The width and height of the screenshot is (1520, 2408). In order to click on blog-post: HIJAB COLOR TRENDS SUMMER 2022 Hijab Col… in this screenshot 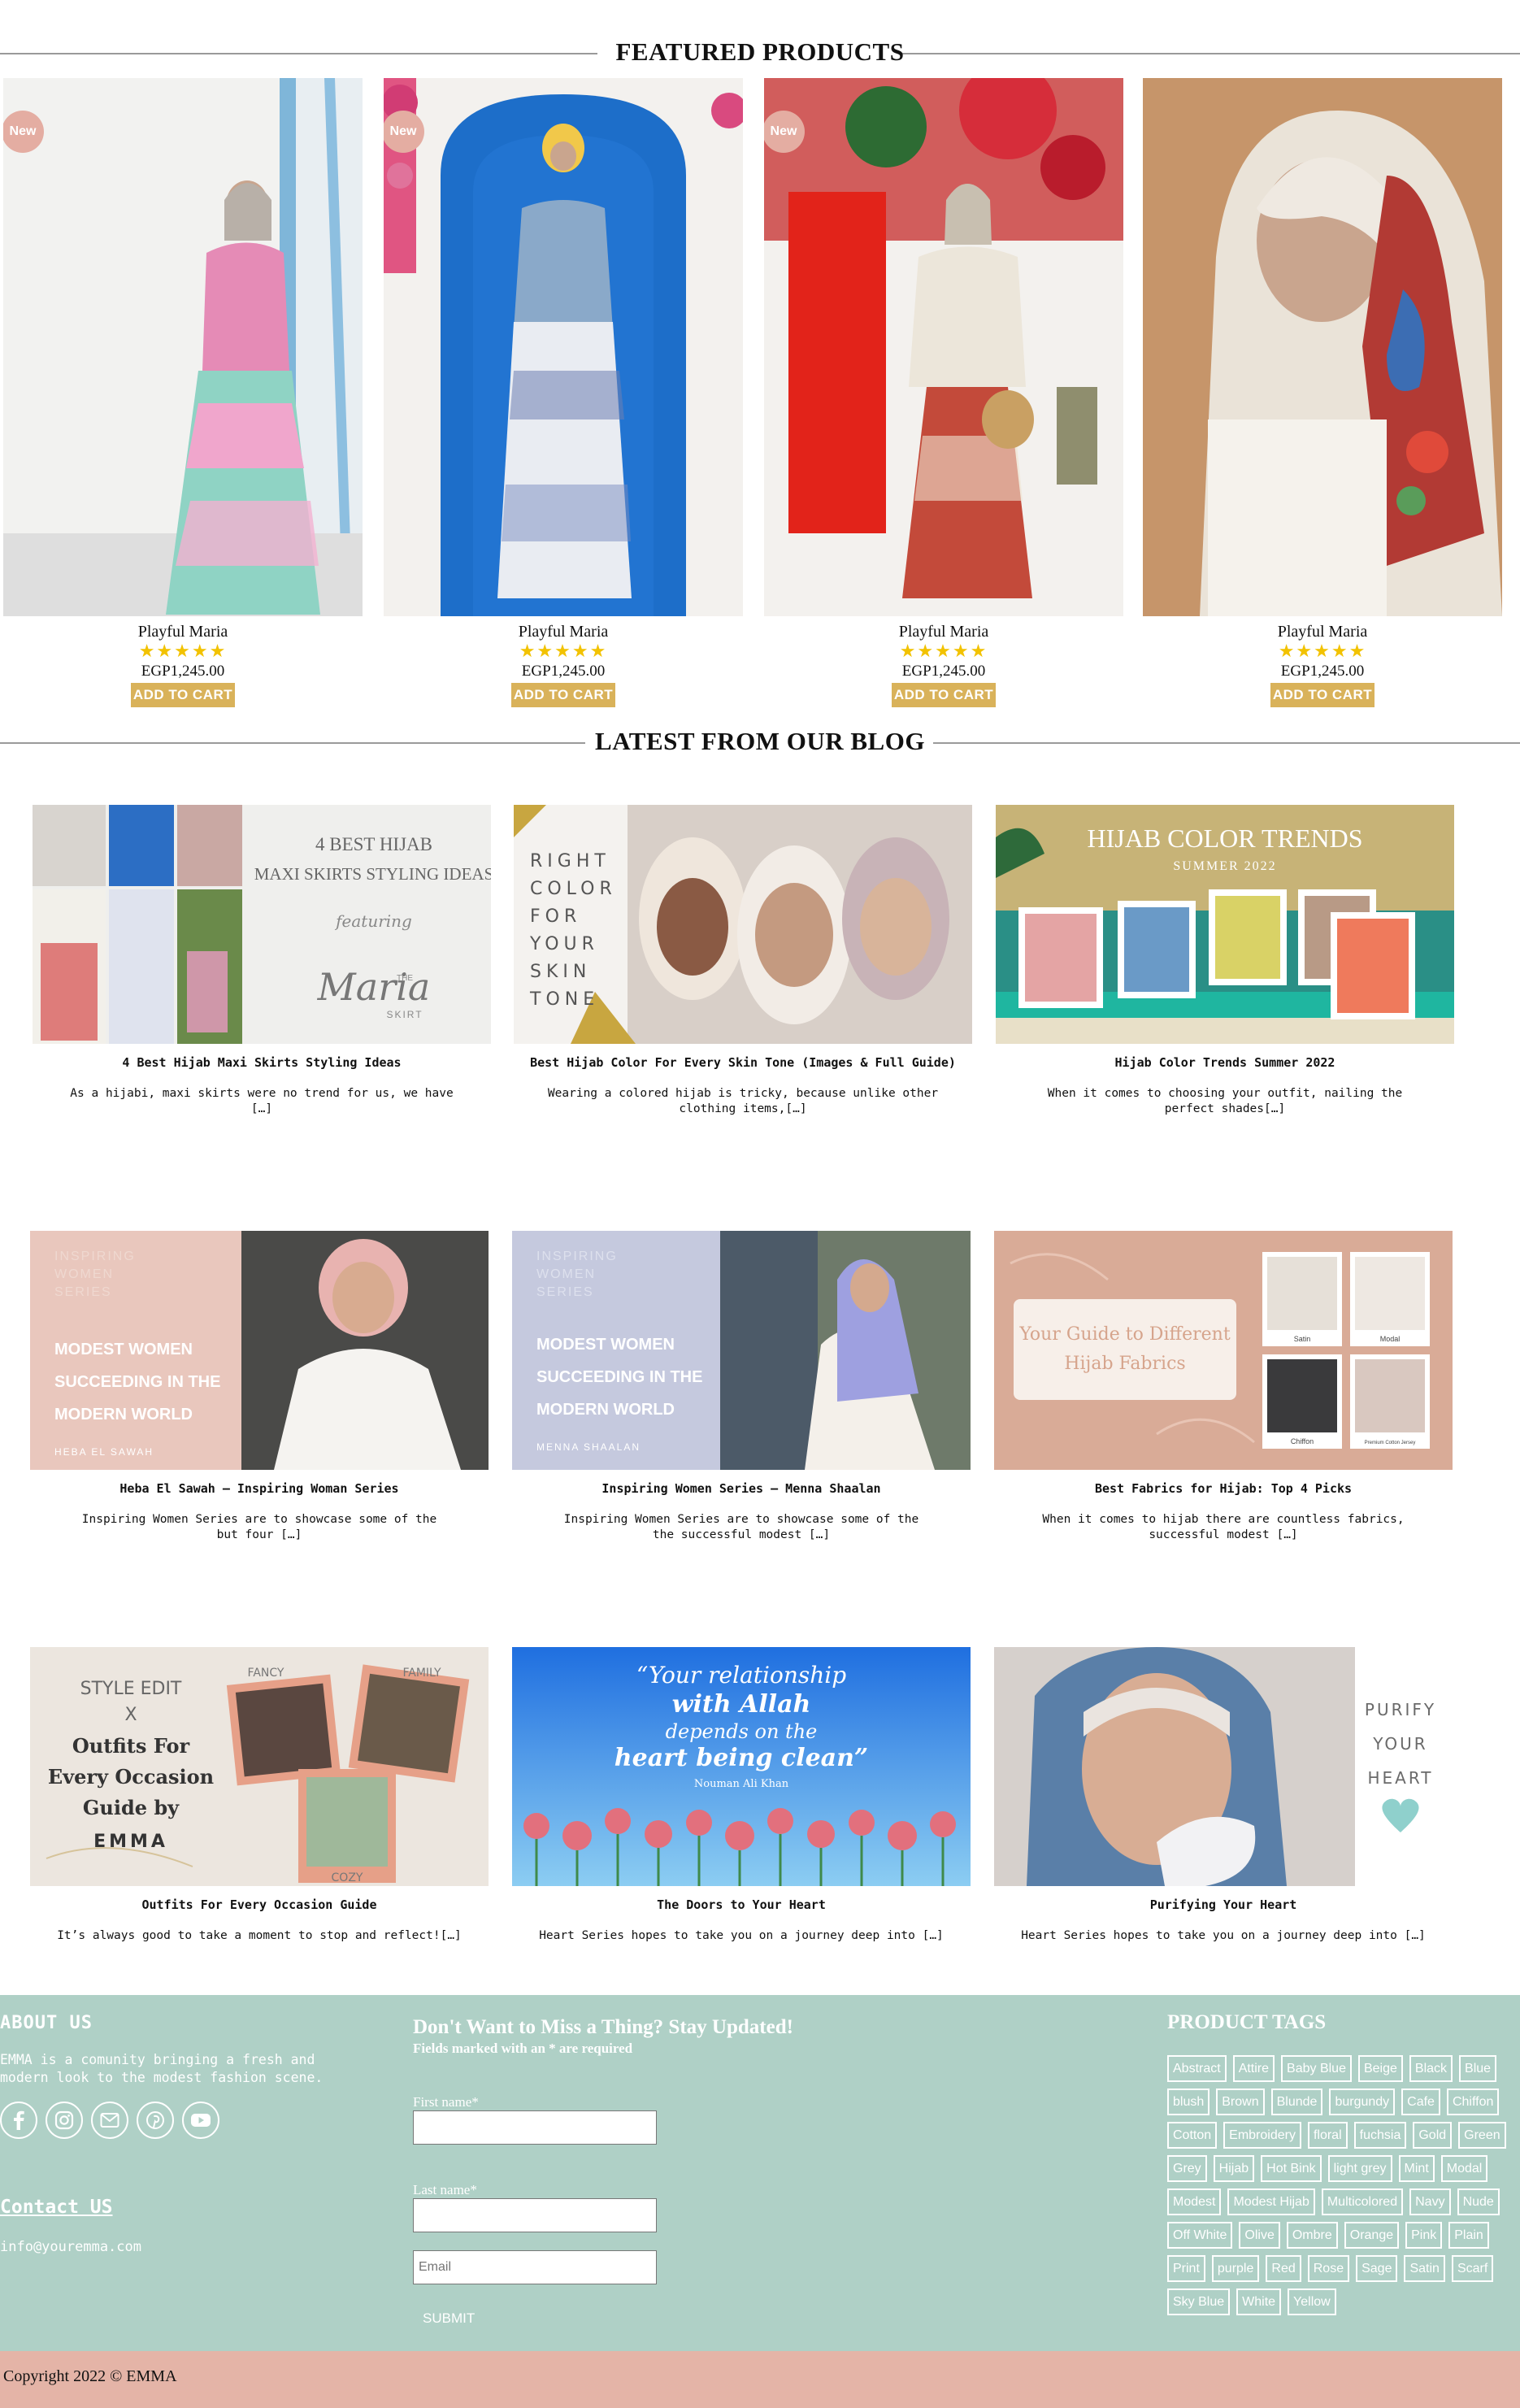, I will do `click(1225, 961)`.